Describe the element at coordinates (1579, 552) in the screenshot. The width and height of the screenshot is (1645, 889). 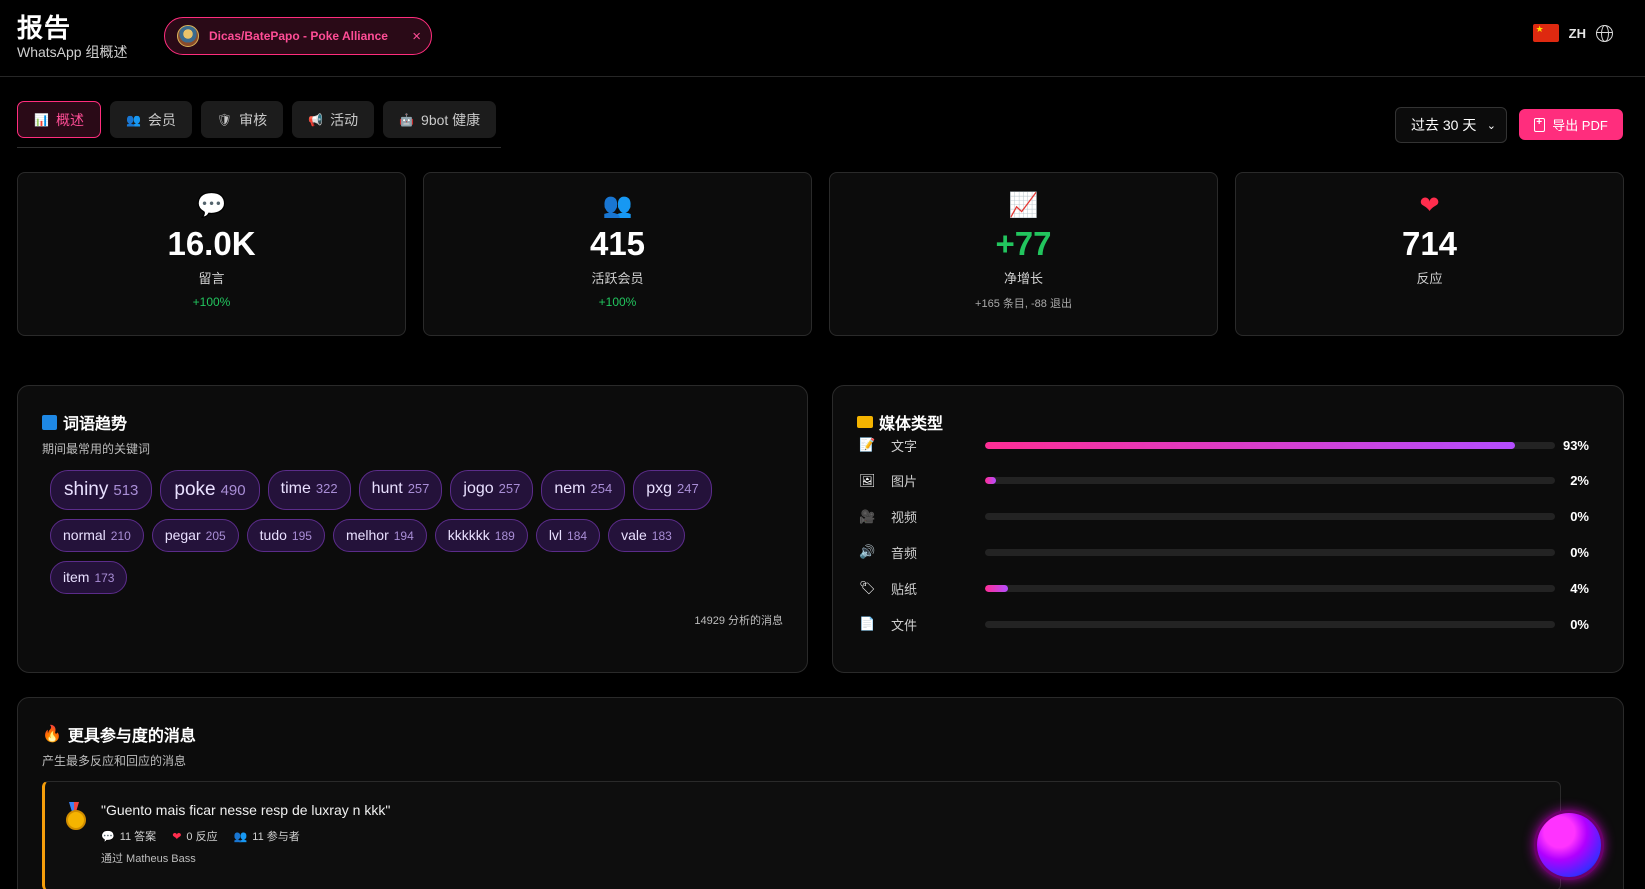
I see `media-percent: 0%` at that location.